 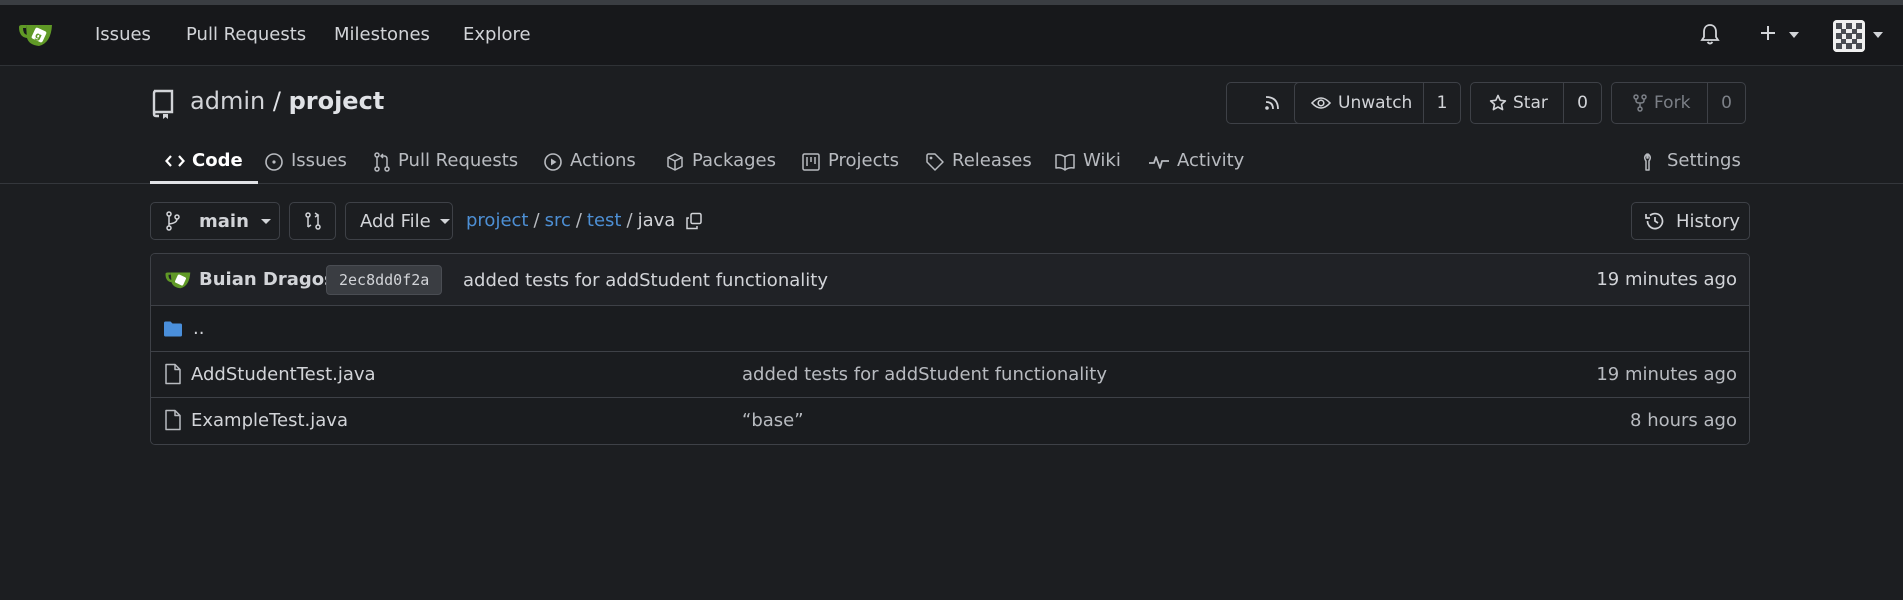 What do you see at coordinates (1666, 374) in the screenshot?
I see `file-commit-time: 19 minutes ago` at bounding box center [1666, 374].